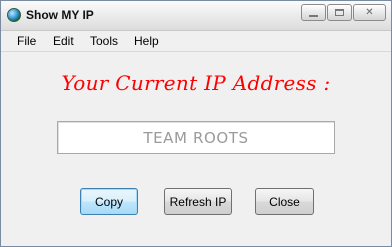 The height and width of the screenshot is (247, 392). I want to click on minimize-icon, so click(313, 12).